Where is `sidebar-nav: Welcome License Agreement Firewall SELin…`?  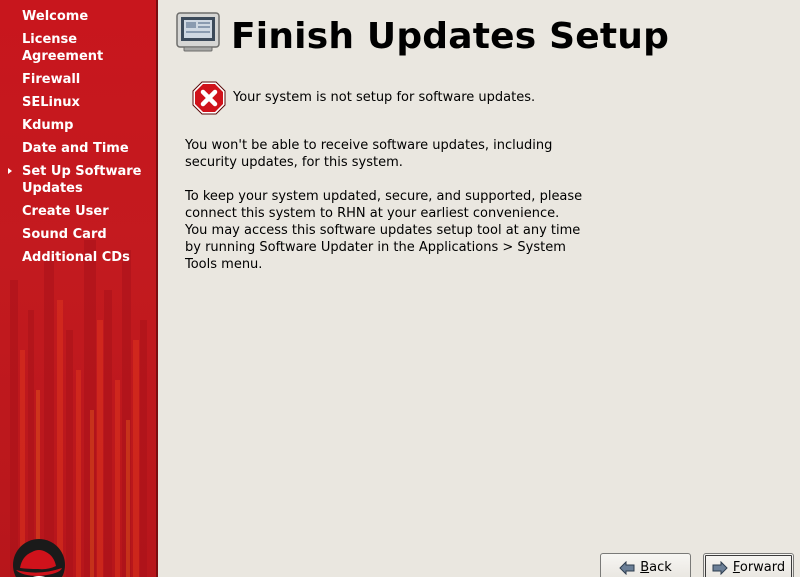 sidebar-nav: Welcome License Agreement Firewall SELin… is located at coordinates (79, 140).